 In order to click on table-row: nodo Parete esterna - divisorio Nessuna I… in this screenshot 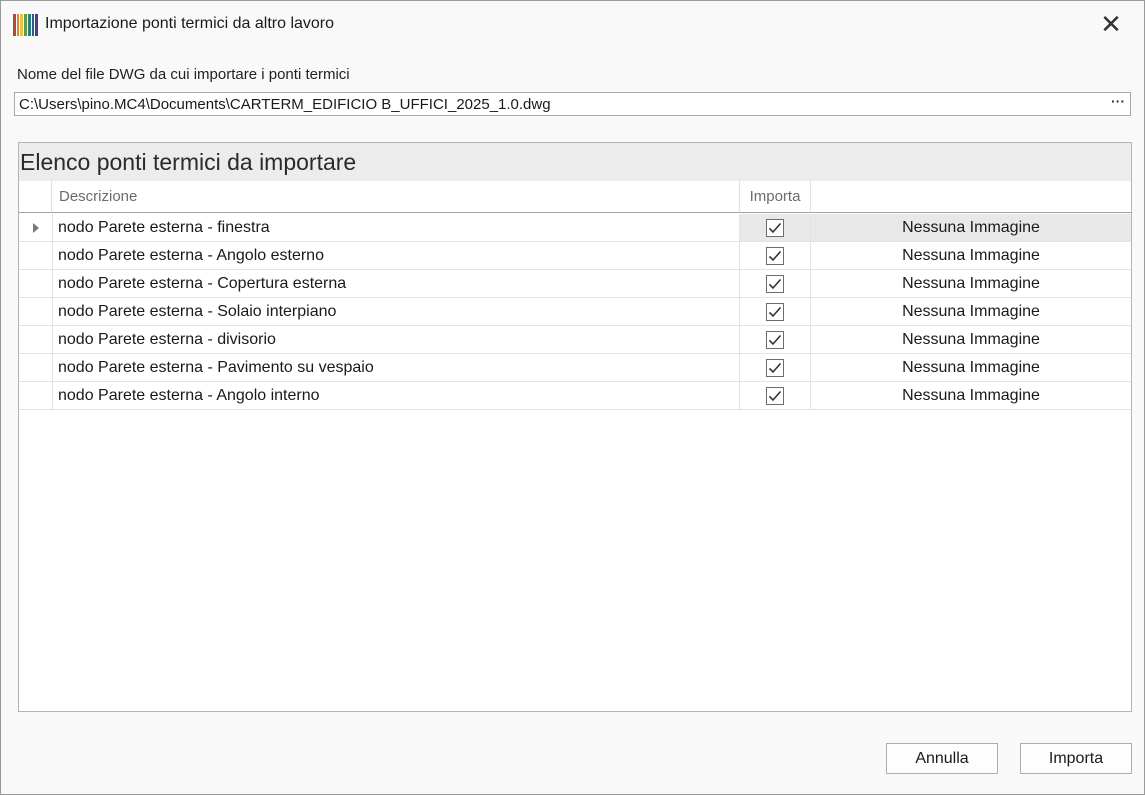, I will do `click(575, 340)`.